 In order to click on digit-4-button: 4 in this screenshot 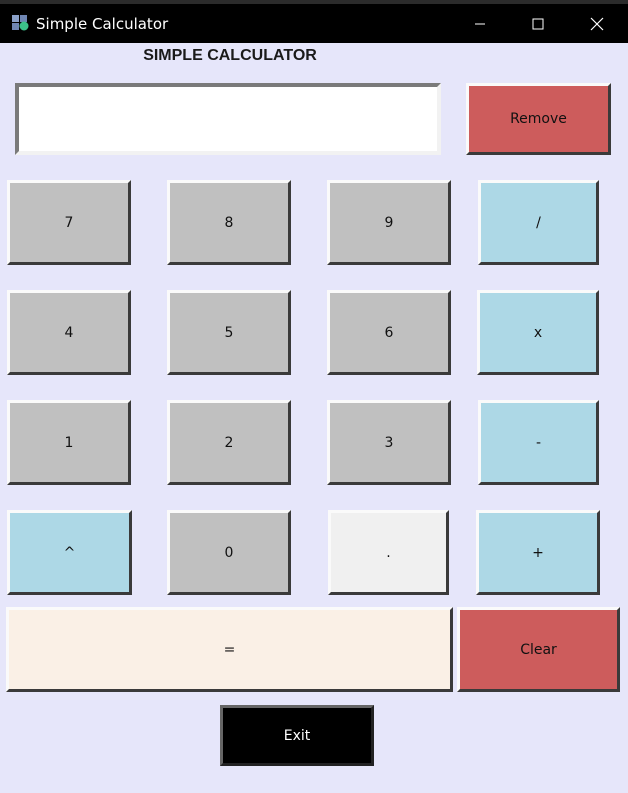, I will do `click(69, 332)`.